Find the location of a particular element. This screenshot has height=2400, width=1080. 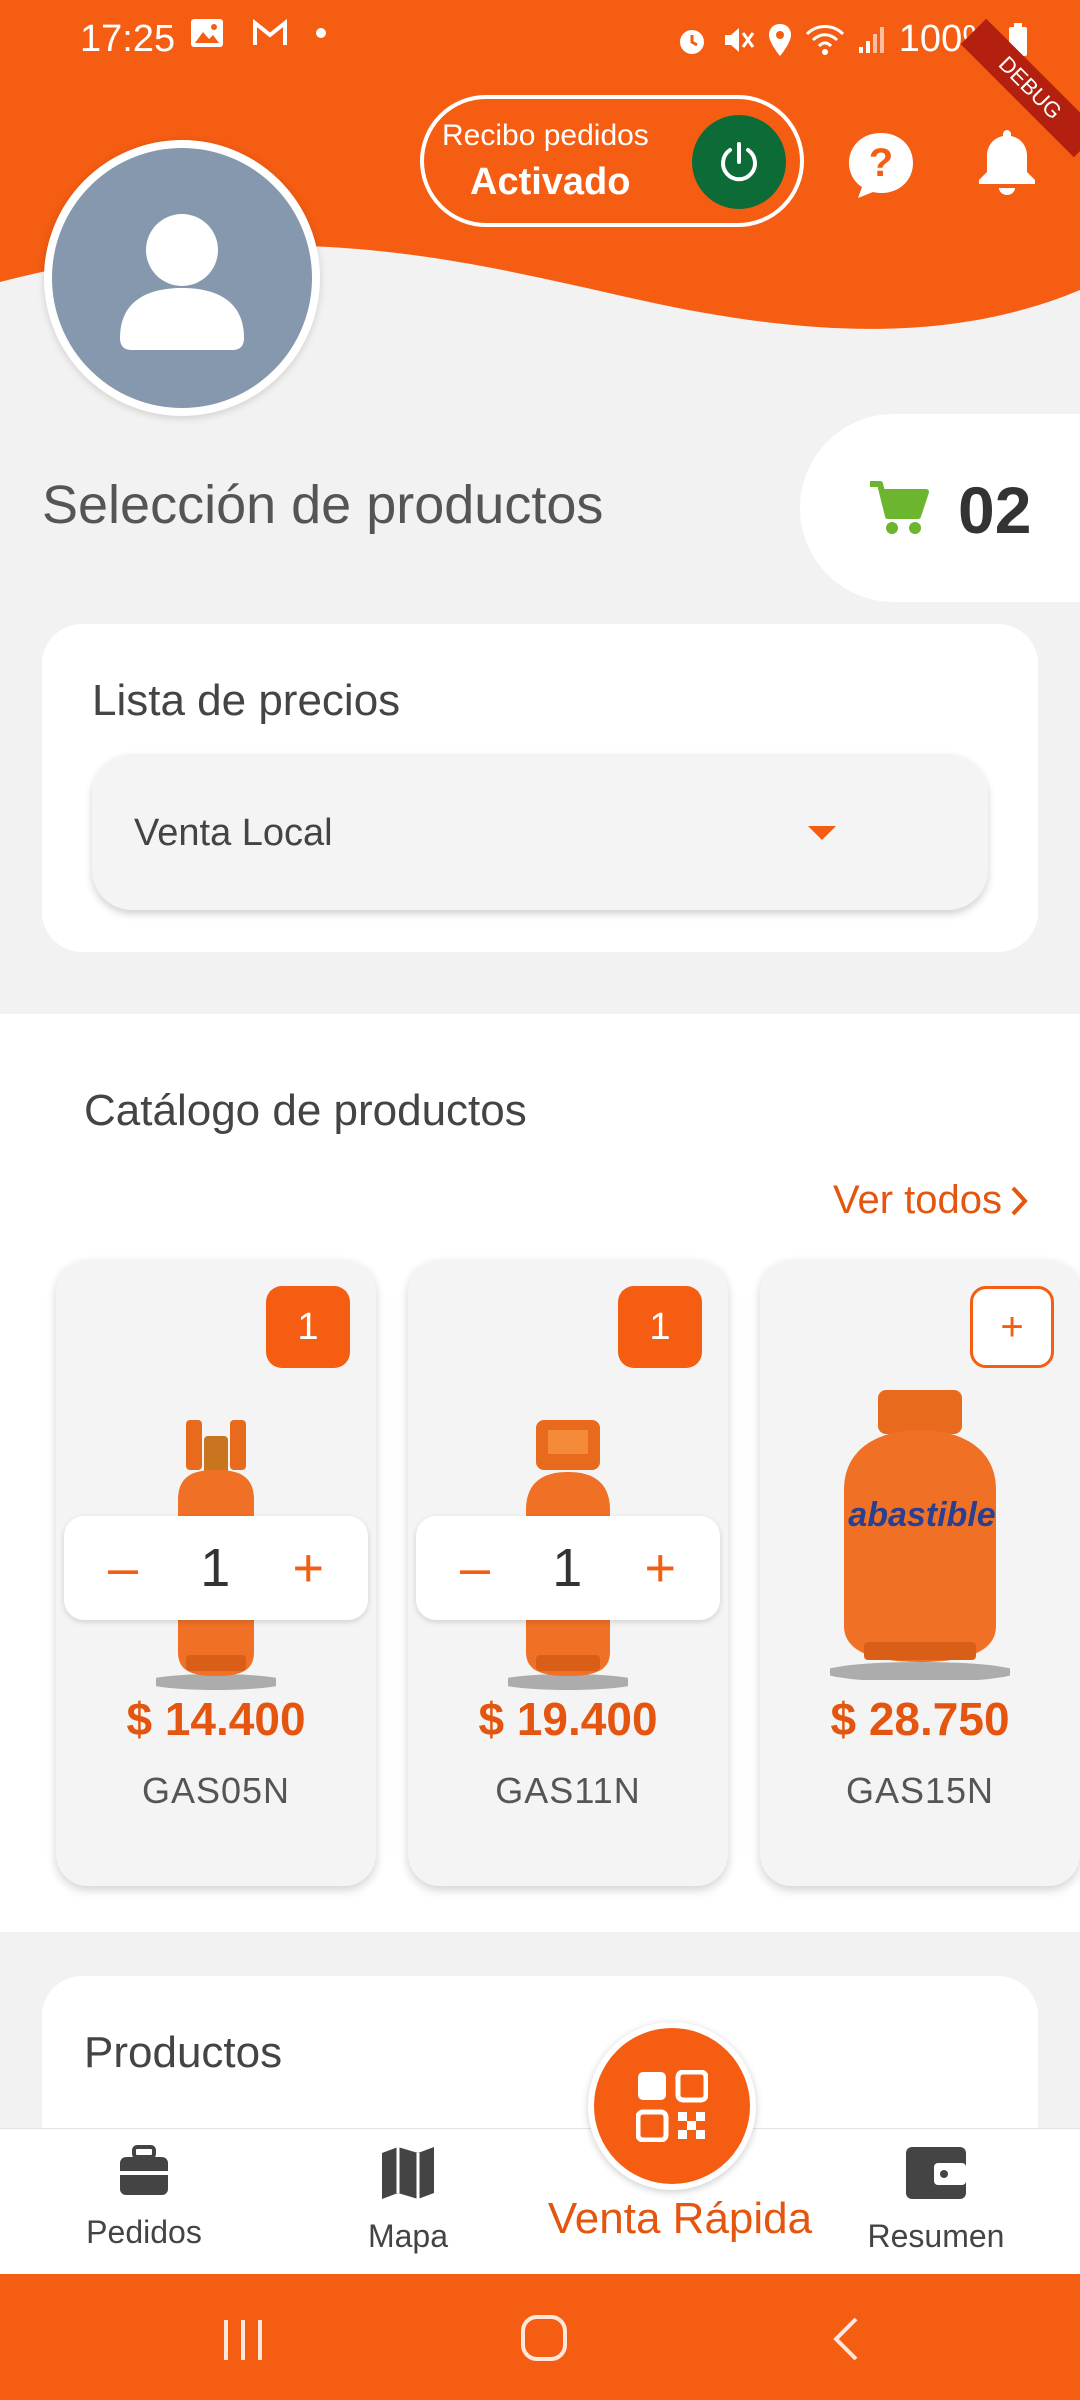

recibo-state: Activado is located at coordinates (550, 182).